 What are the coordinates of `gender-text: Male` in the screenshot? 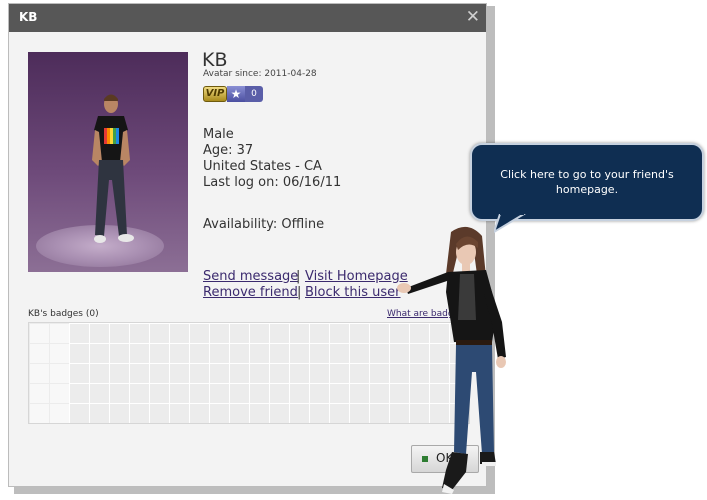 It's located at (218, 134).